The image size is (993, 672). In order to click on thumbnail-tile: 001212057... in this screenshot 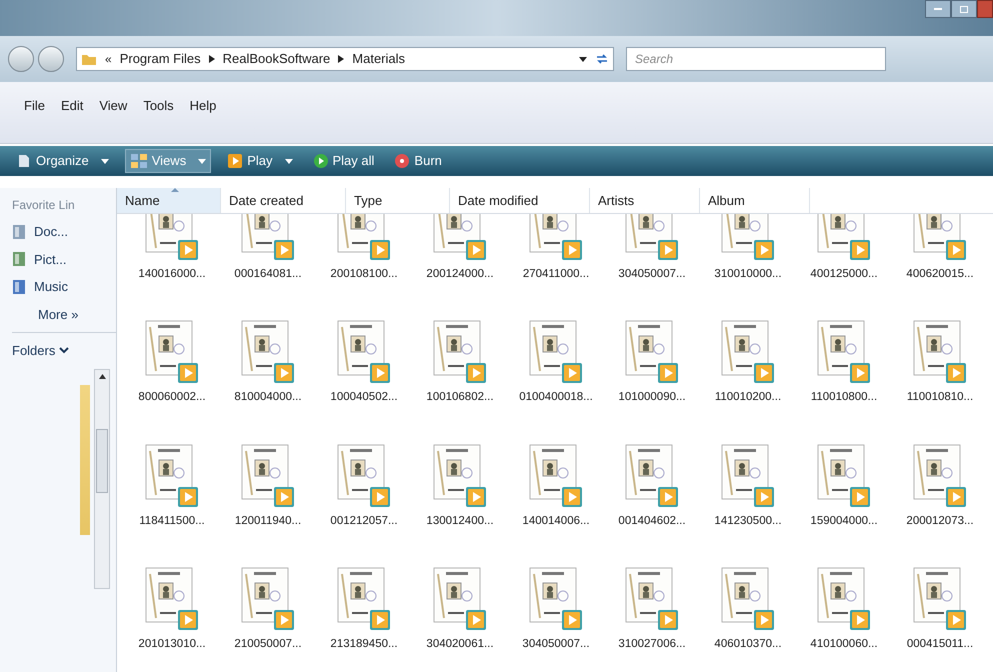, I will do `click(364, 473)`.